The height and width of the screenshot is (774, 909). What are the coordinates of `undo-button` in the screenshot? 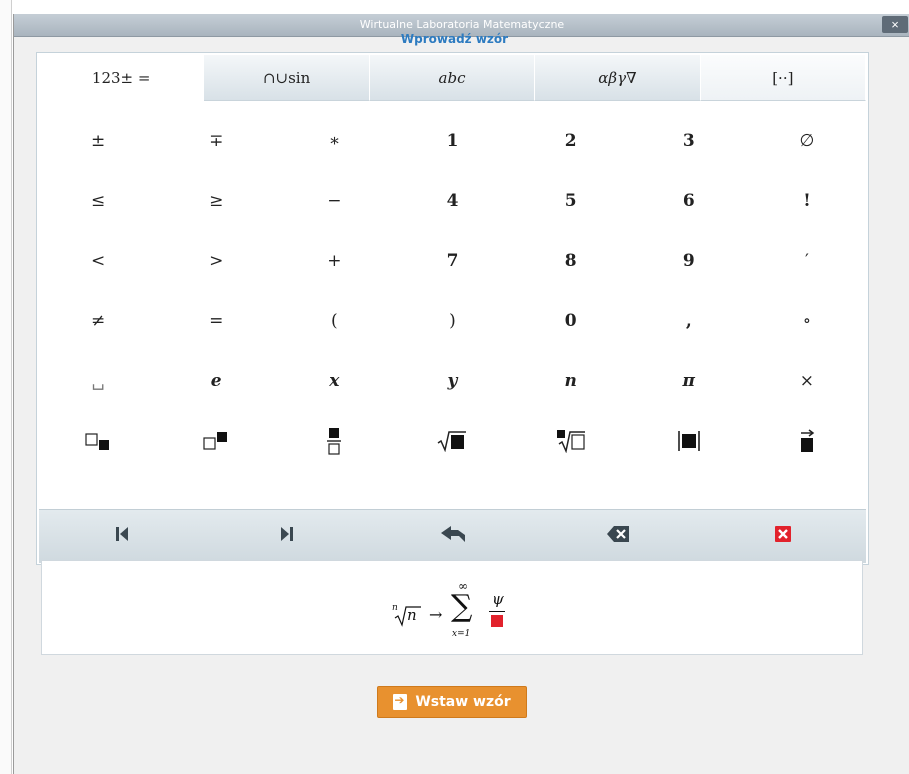 It's located at (452, 536).